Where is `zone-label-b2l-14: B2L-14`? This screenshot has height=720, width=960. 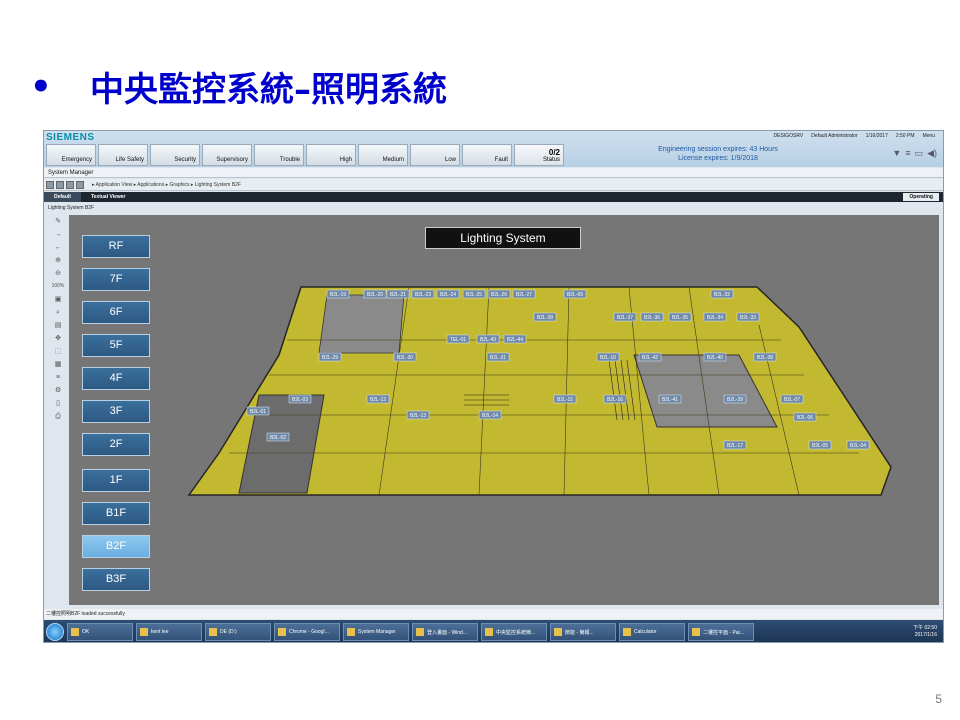 zone-label-b2l-14: B2L-14 is located at coordinates (490, 415).